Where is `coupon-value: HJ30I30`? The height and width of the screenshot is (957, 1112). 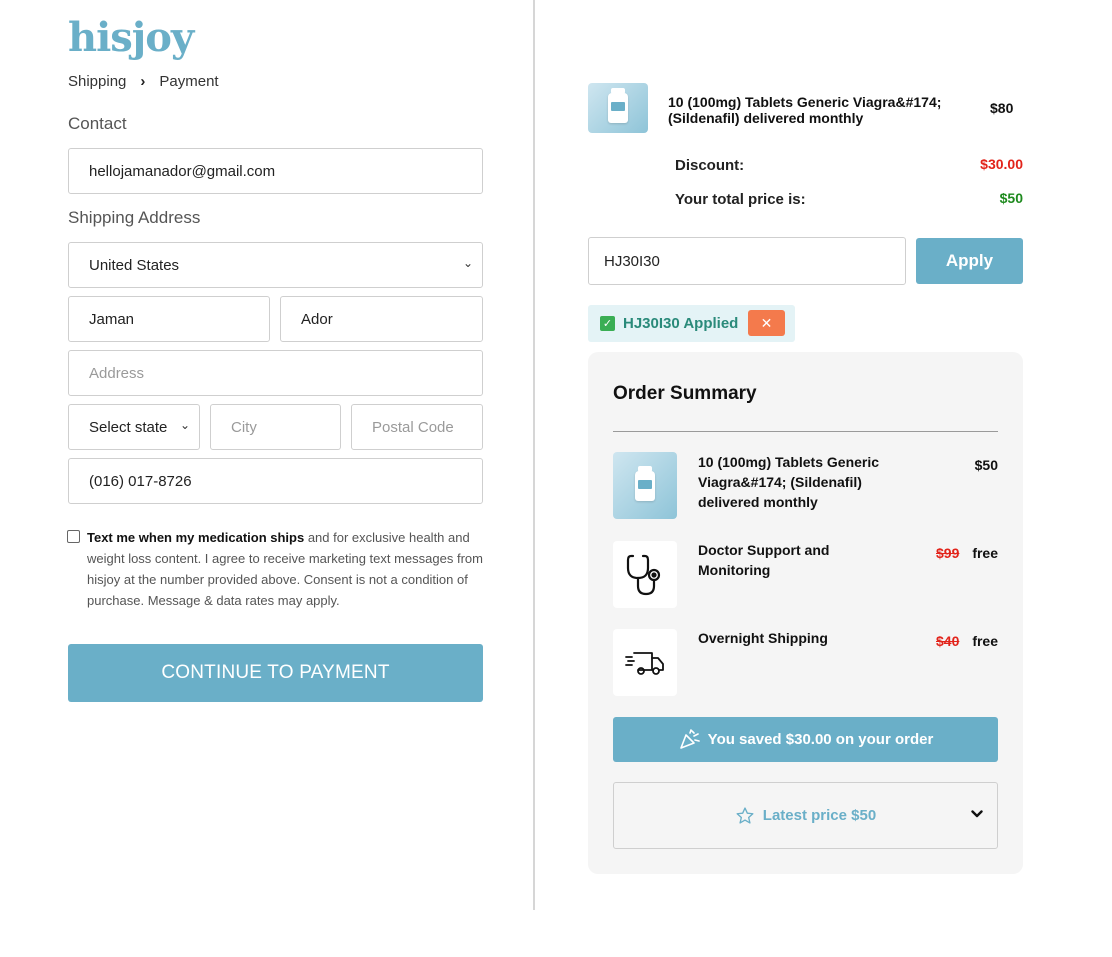
coupon-value: HJ30I30 is located at coordinates (632, 261).